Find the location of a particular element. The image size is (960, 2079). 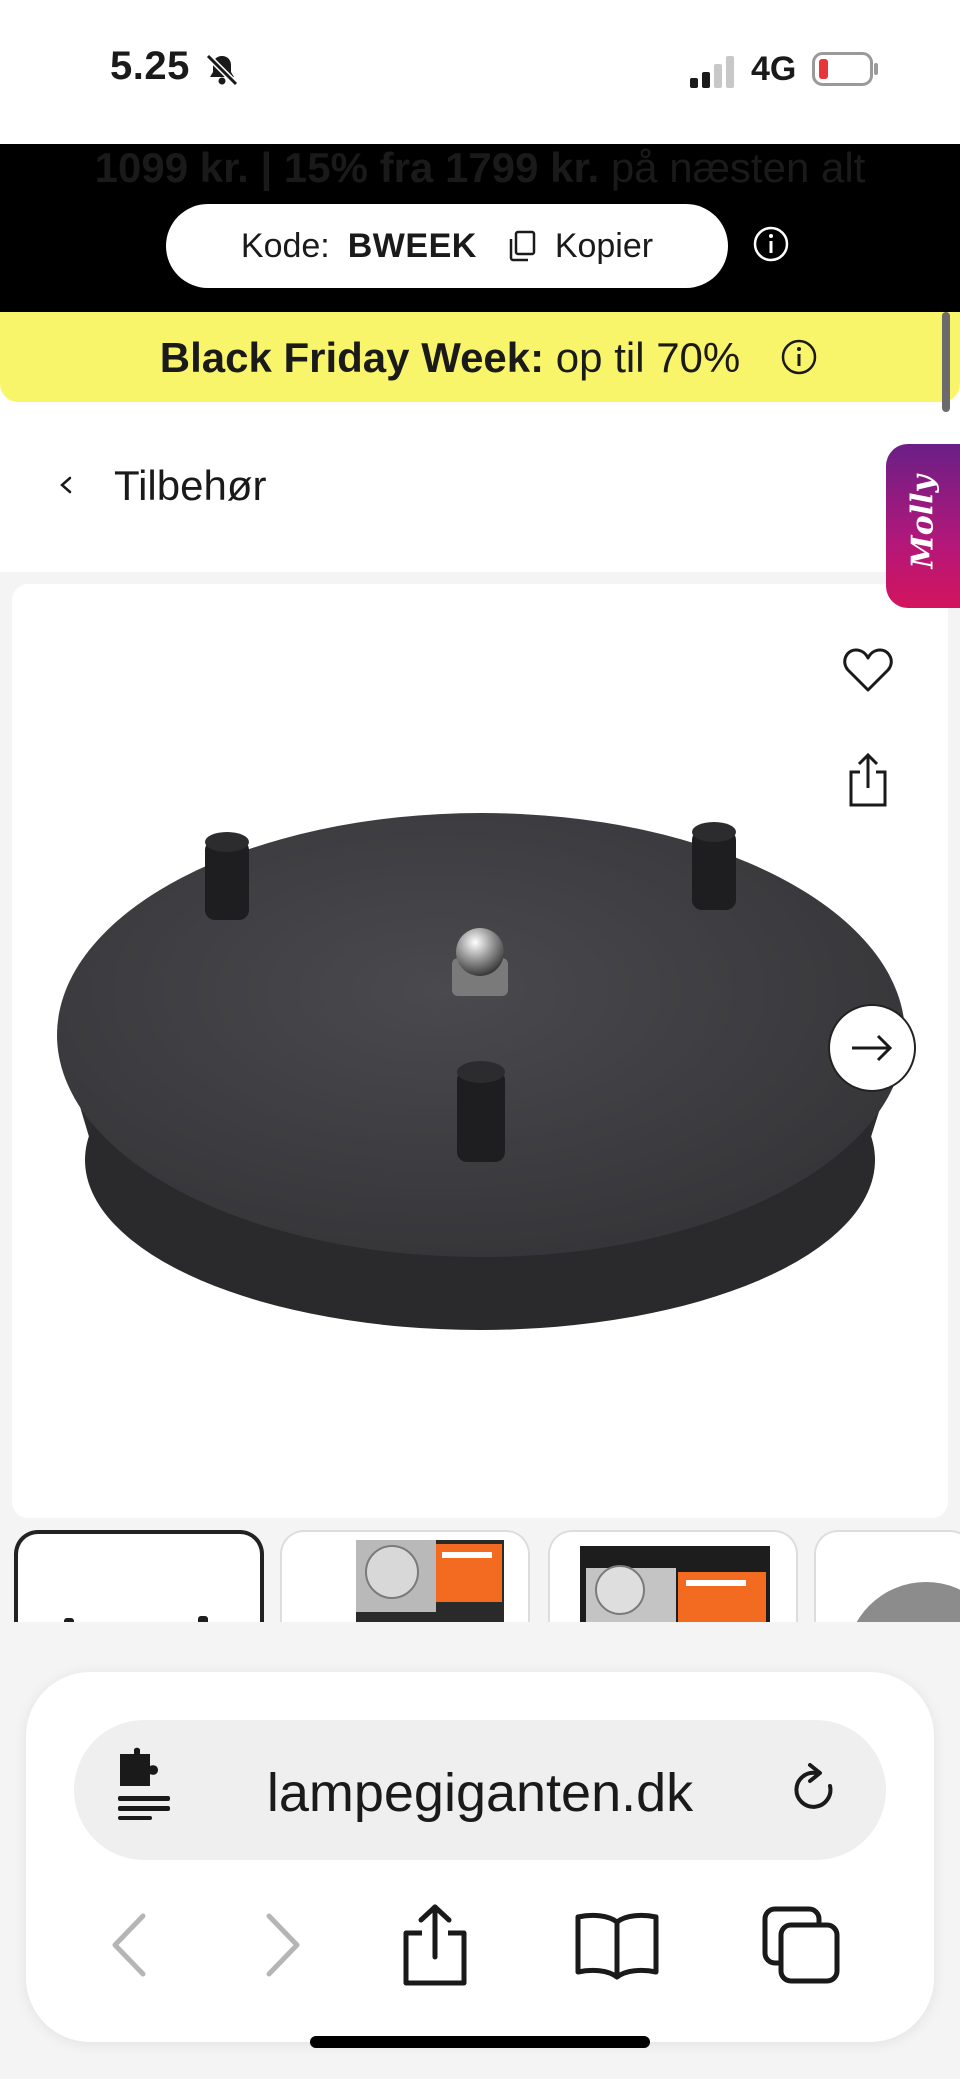

tabs-icon is located at coordinates (801, 1945).